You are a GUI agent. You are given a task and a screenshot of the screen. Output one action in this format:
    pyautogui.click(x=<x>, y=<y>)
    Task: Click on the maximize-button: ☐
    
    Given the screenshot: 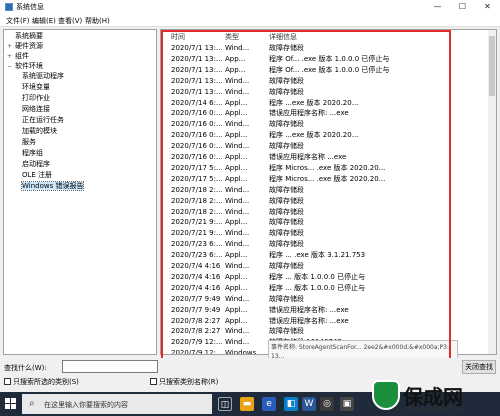 What is the action you would take?
    pyautogui.click(x=462, y=7)
    